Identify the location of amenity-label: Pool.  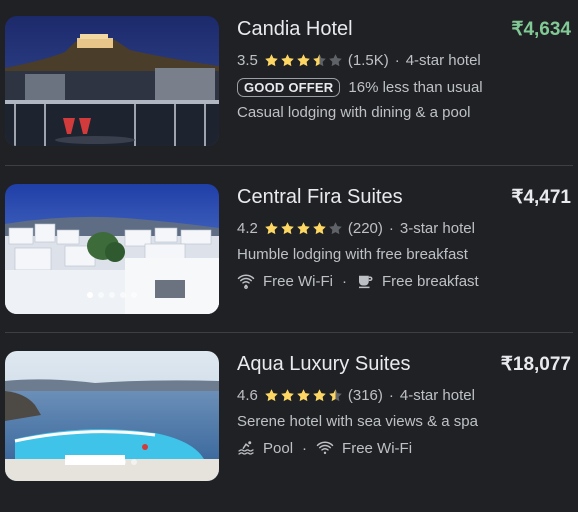
(278, 448).